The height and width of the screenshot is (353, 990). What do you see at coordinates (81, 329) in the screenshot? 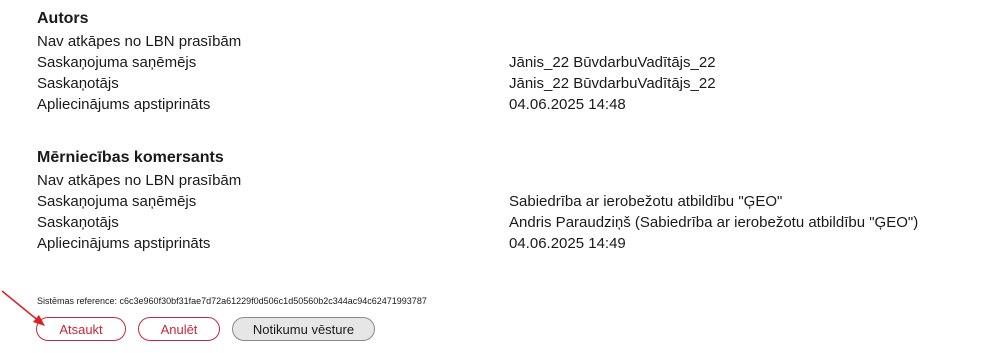
I see `recall-button: Atsaukt` at bounding box center [81, 329].